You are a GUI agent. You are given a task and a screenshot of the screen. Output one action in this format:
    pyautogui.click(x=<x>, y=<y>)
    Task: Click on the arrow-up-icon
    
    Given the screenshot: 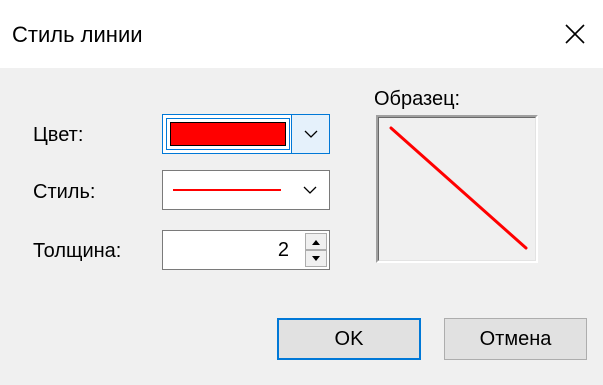 What is the action you would take?
    pyautogui.click(x=316, y=242)
    